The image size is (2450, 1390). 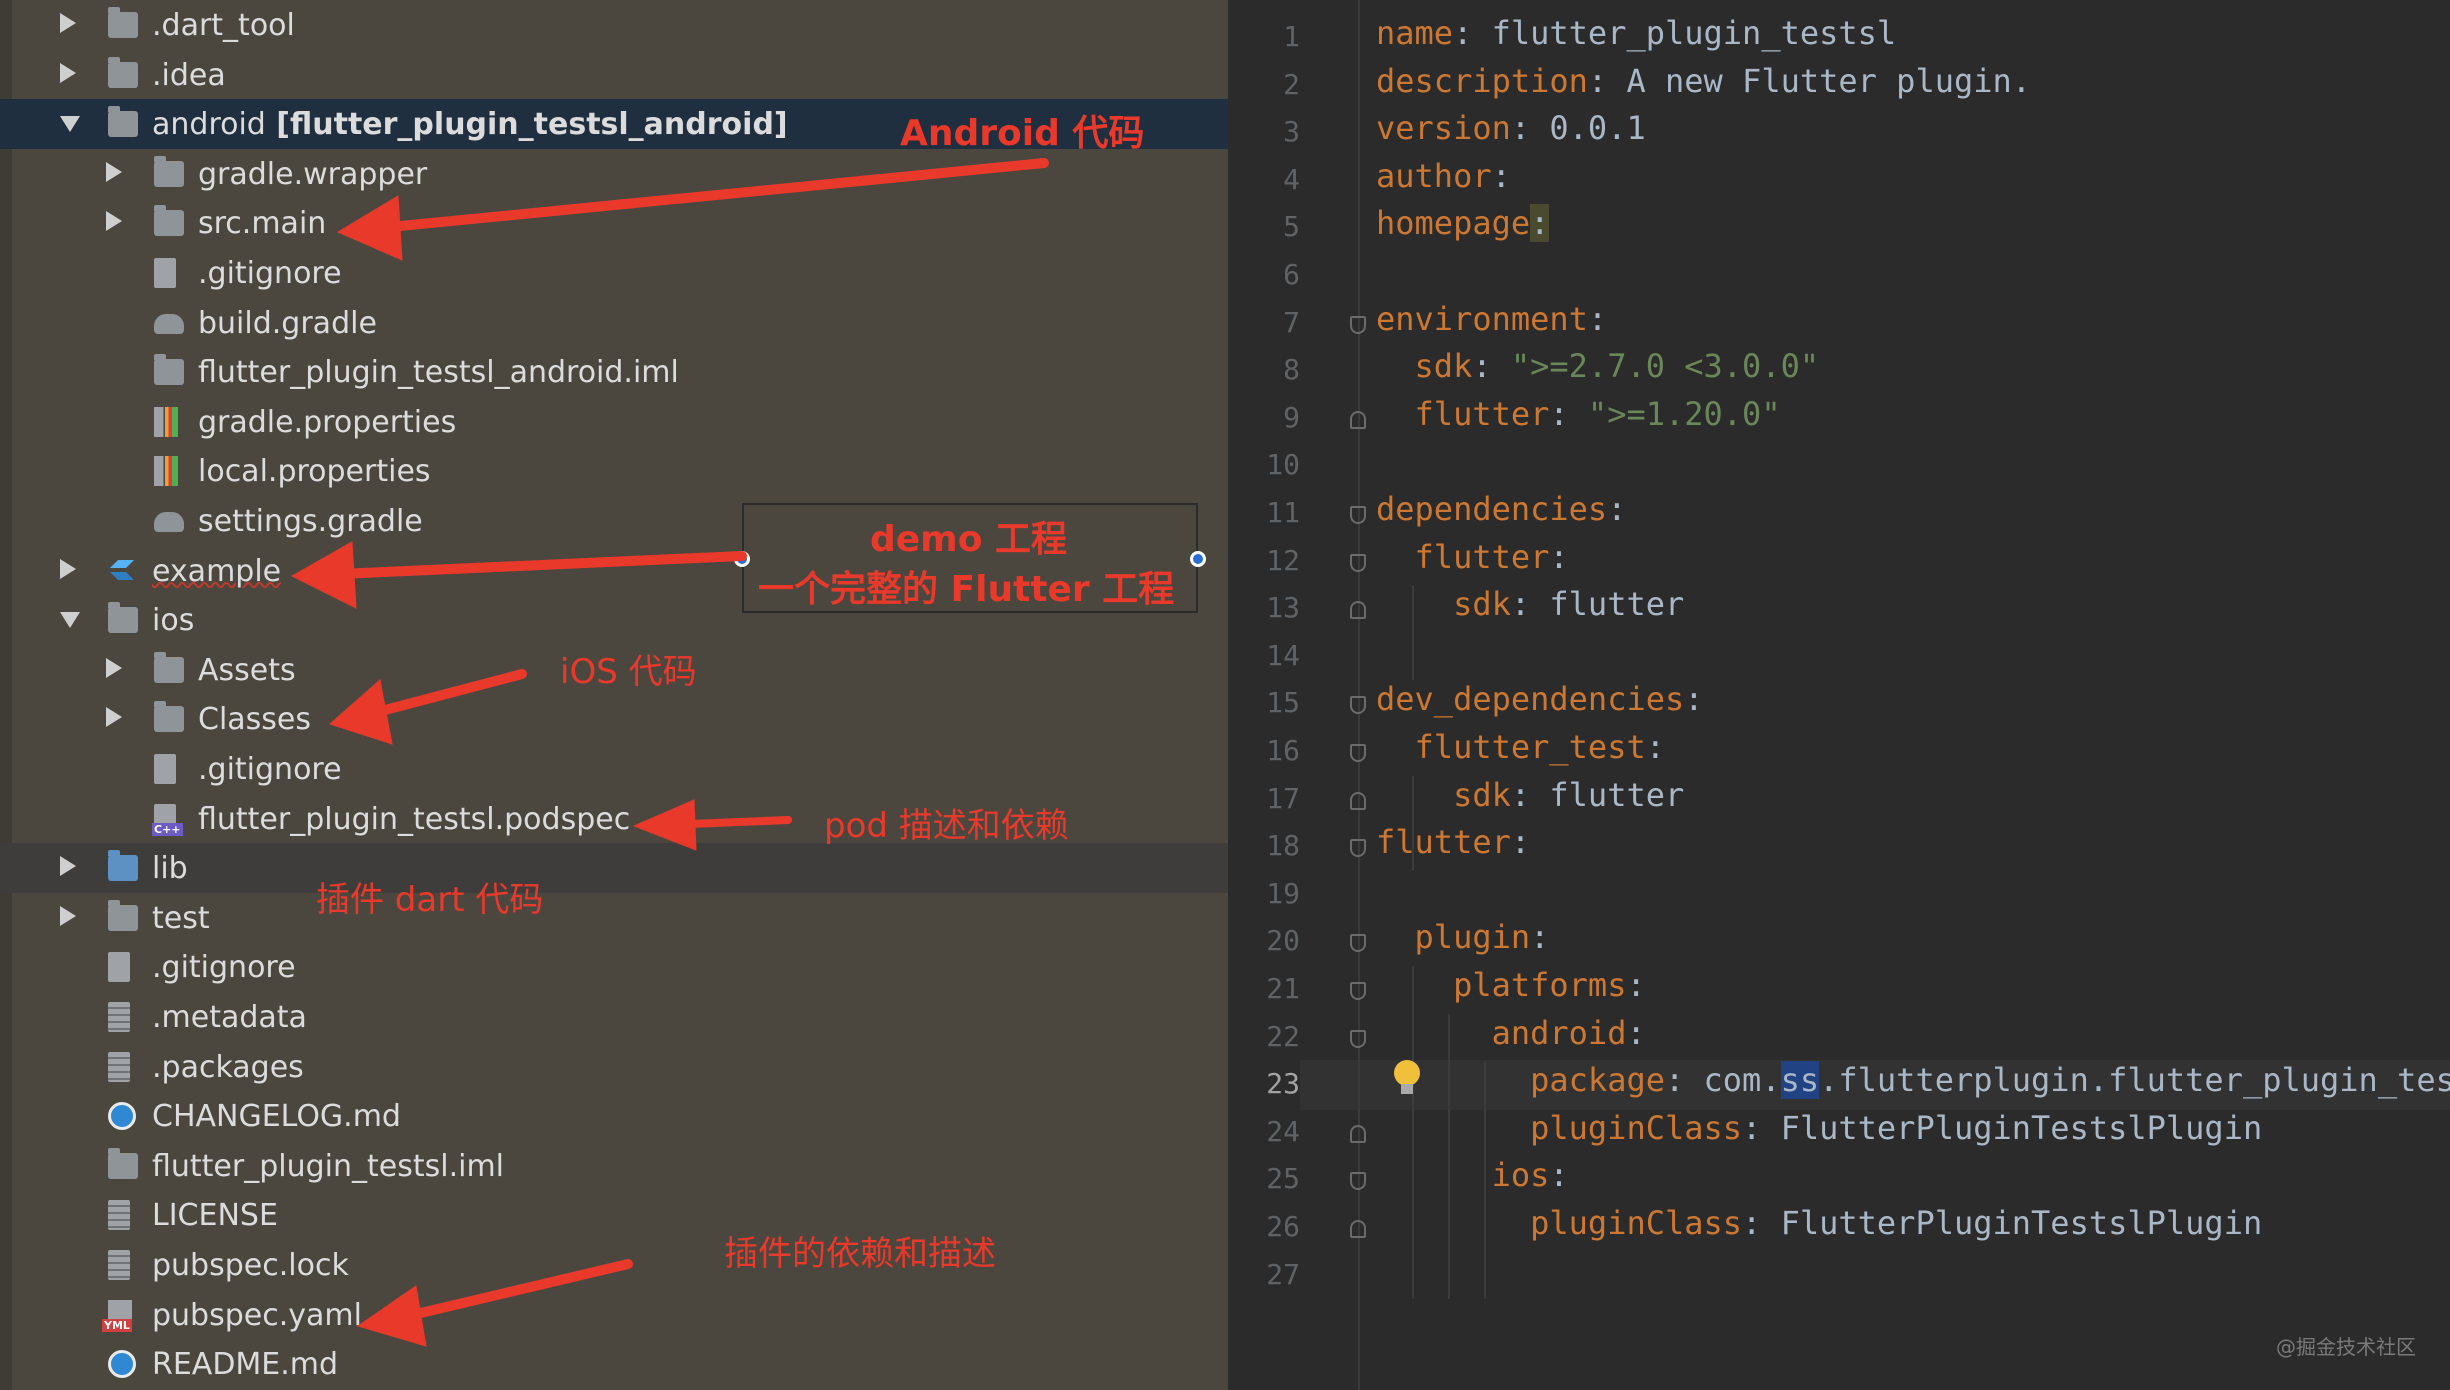 I want to click on annotation-demo-title: demo 工程, so click(x=968, y=539).